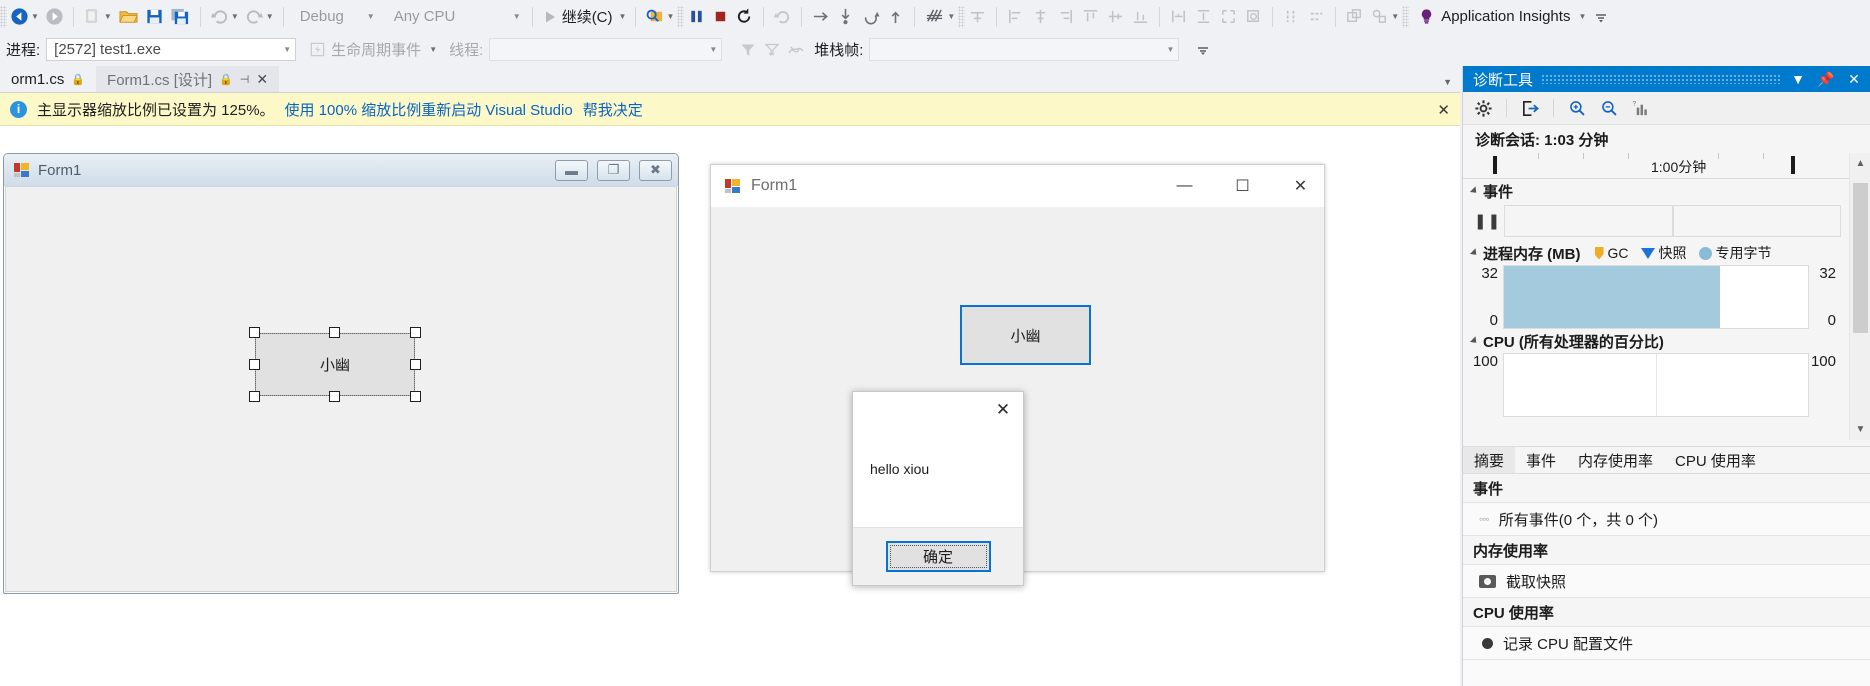 Image resolution: width=1870 pixels, height=686 pixels. I want to click on zoom-in-icon, so click(1577, 108).